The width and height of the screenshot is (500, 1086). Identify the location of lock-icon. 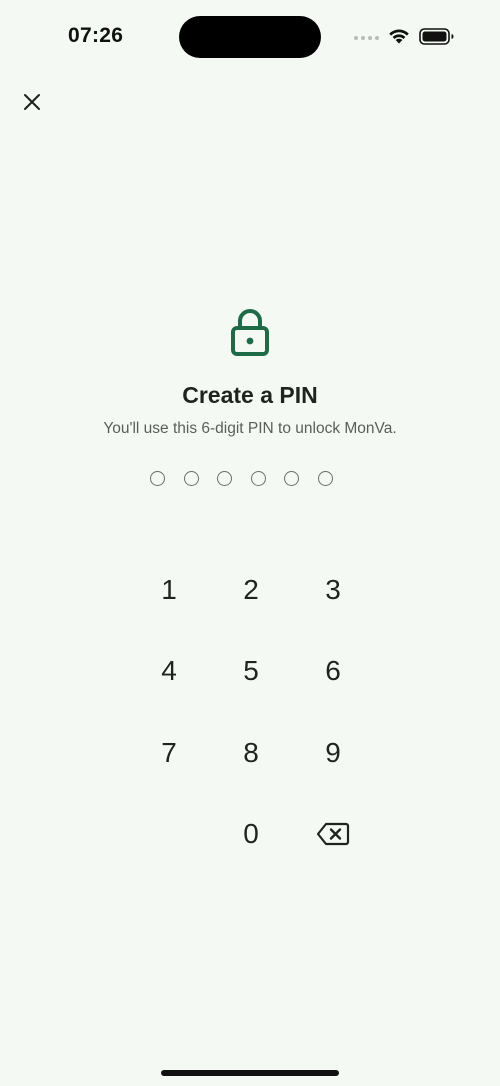
(250, 332).